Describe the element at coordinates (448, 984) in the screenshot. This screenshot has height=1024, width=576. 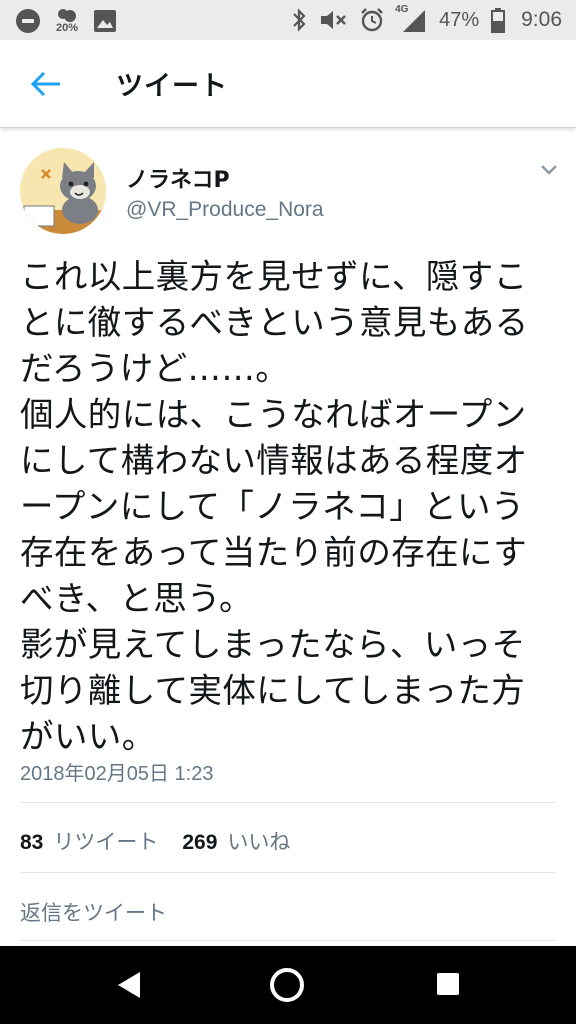
I see `nav-recents-icon` at that location.